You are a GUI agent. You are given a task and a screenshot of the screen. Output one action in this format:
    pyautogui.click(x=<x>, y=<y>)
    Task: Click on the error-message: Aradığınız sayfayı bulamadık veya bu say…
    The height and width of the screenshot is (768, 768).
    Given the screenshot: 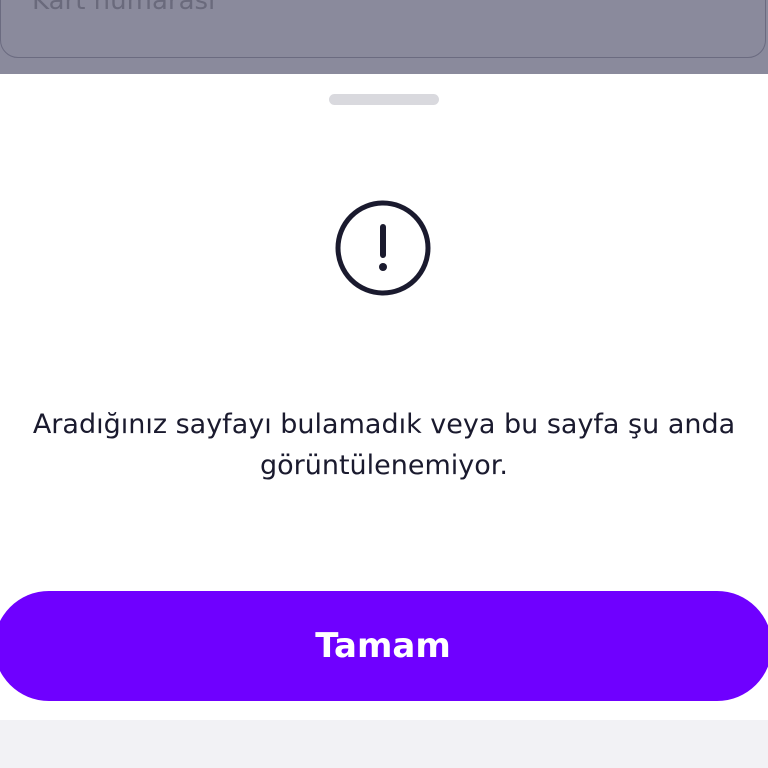 What is the action you would take?
    pyautogui.click(x=384, y=445)
    